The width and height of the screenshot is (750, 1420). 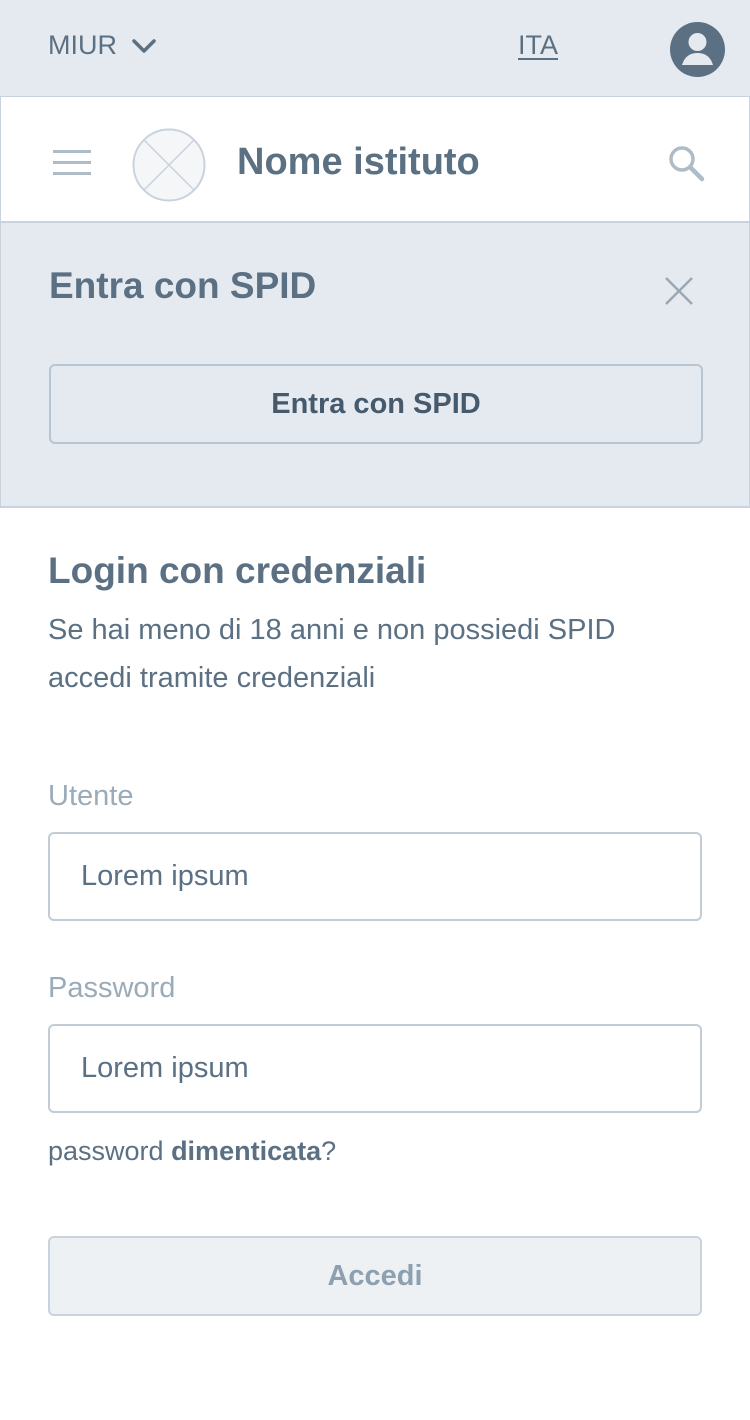 What do you see at coordinates (329, 1151) in the screenshot?
I see `forgot-suffix: ?` at bounding box center [329, 1151].